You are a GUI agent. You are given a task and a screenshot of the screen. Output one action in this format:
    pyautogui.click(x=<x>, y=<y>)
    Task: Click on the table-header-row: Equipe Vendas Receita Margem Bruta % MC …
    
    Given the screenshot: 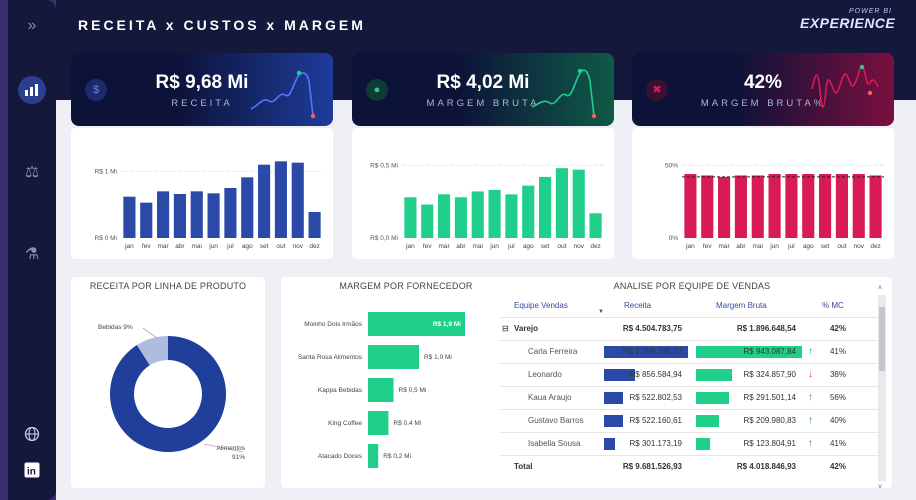 What is the action you would take?
    pyautogui.click(x=690, y=306)
    